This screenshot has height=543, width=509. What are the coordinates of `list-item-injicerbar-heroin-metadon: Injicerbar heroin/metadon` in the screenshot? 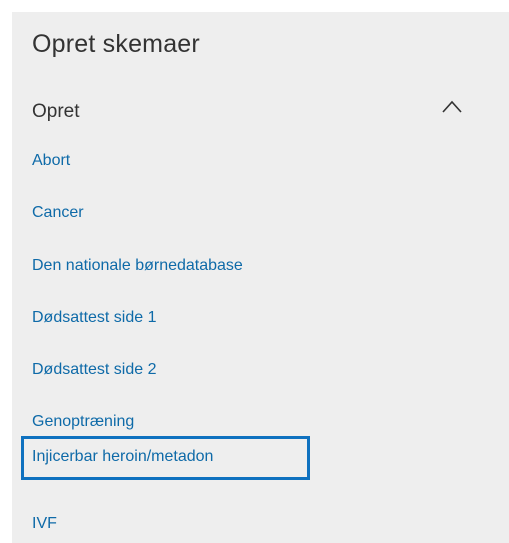 It's located at (165, 458).